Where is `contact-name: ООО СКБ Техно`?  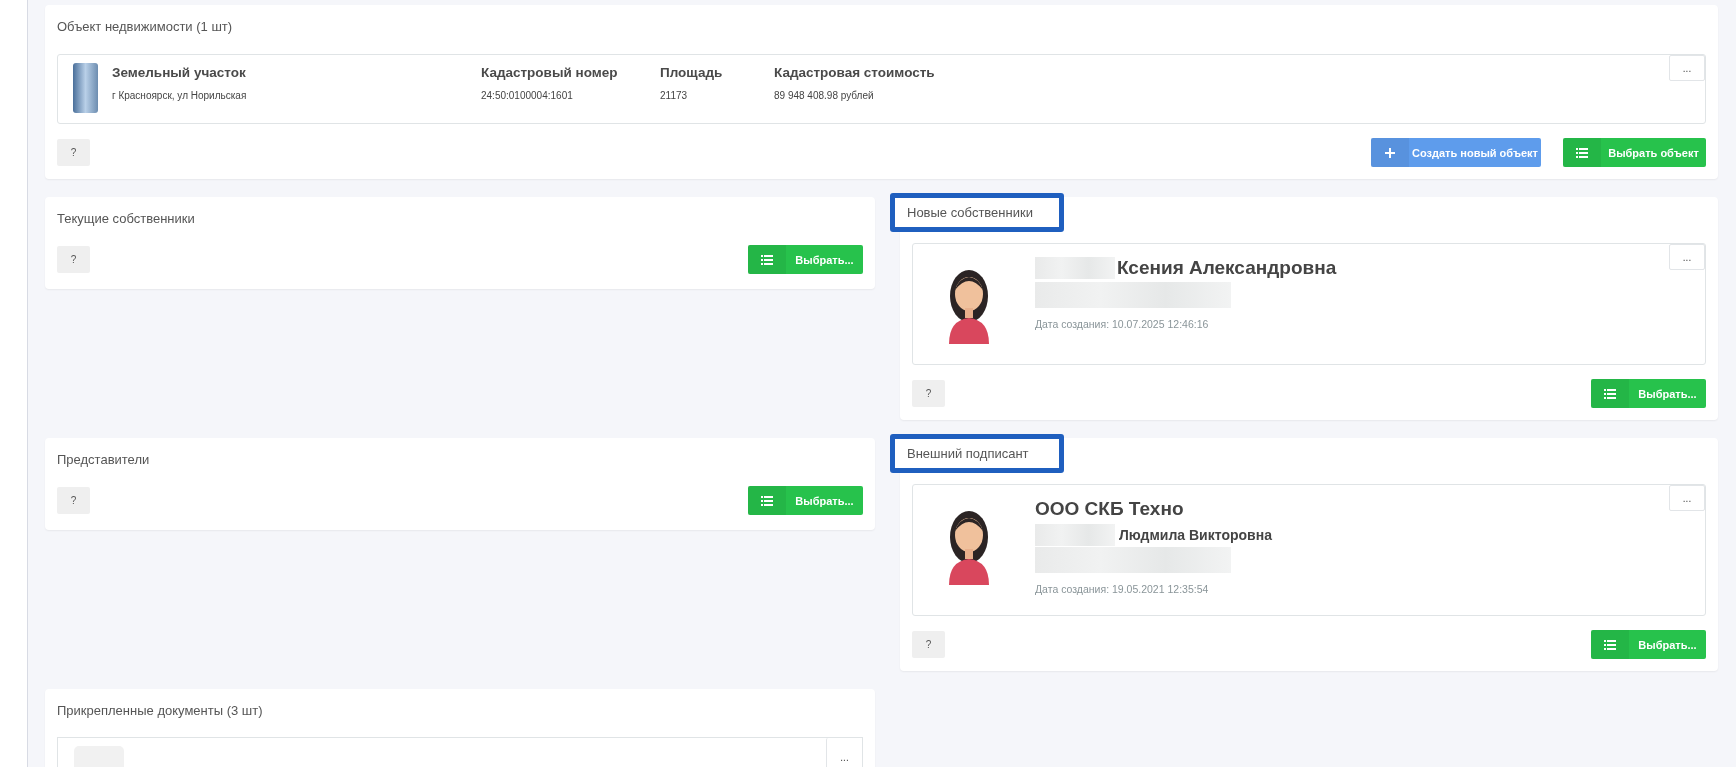 contact-name: ООО СКБ Техно is located at coordinates (1109, 509).